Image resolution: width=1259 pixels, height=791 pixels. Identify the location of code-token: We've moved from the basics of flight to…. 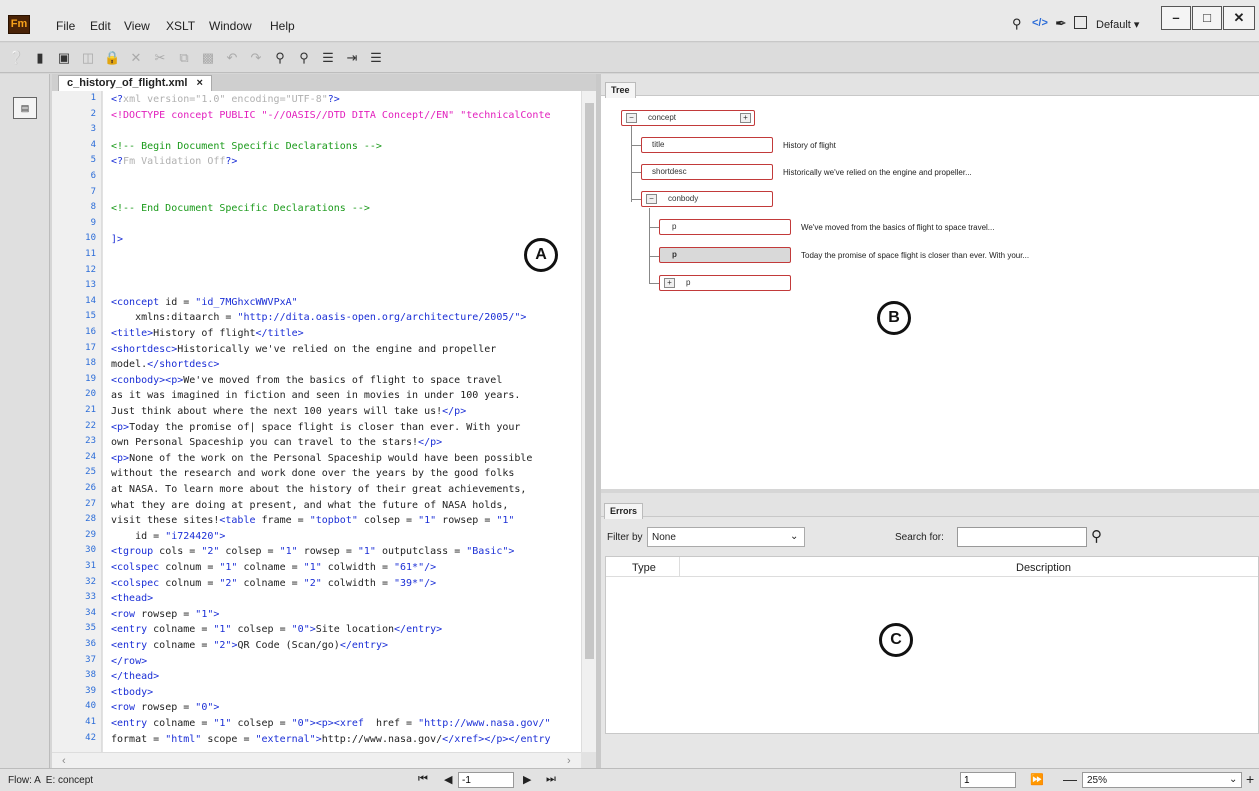
(343, 380).